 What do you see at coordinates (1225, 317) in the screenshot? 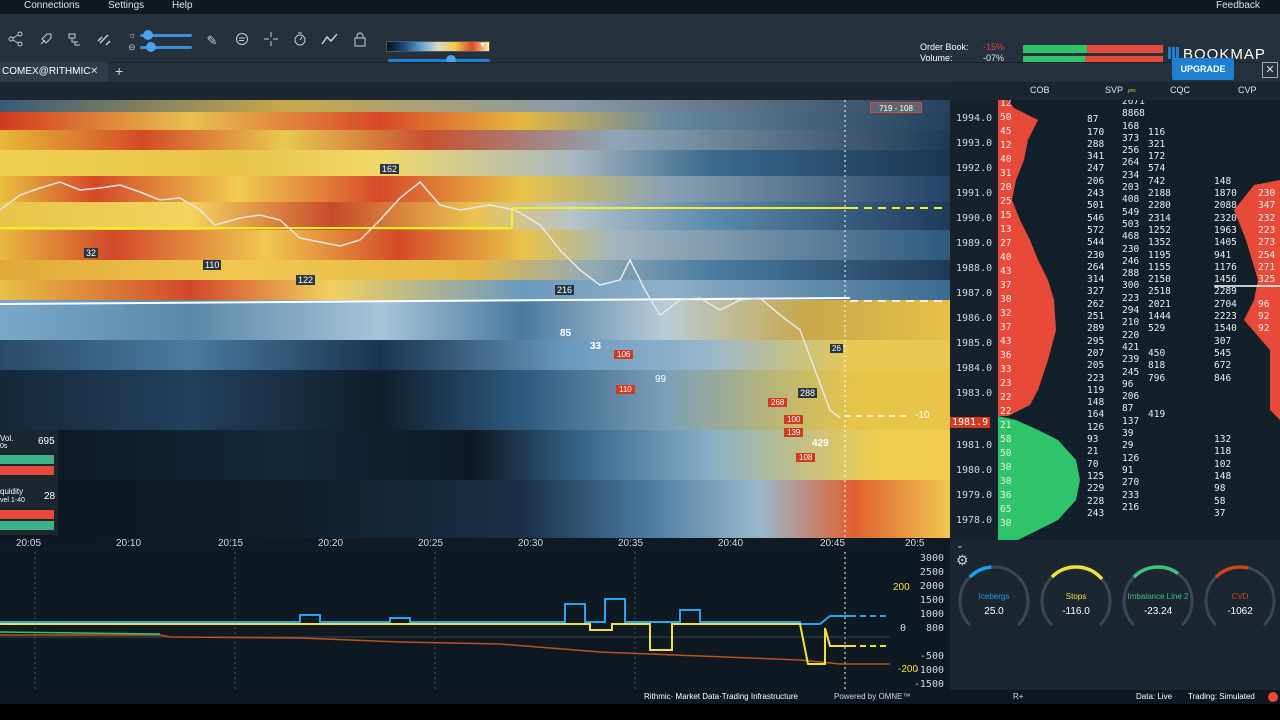
I see `cvp-value: 2223` at bounding box center [1225, 317].